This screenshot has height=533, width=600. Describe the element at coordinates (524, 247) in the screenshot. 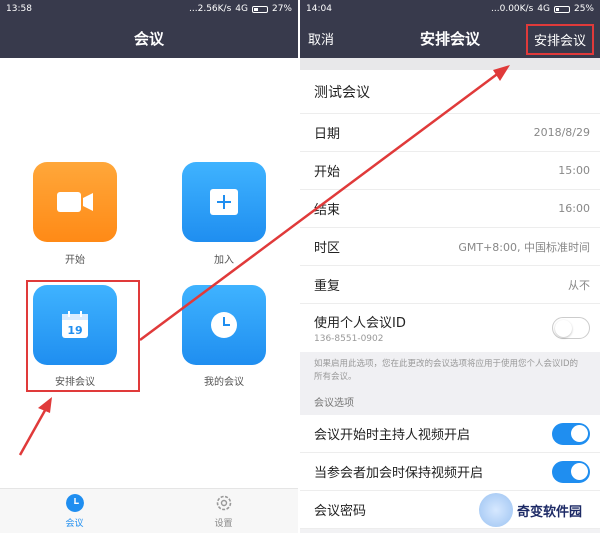

I see `timezone-value: GMT+8:00, 中国标准时间` at that location.